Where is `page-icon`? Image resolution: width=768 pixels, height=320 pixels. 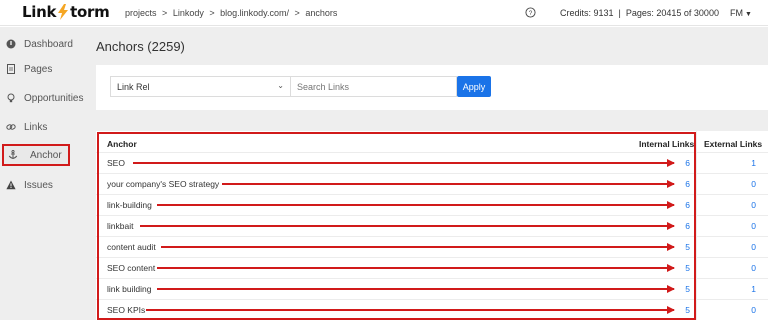
page-icon is located at coordinates (11, 69).